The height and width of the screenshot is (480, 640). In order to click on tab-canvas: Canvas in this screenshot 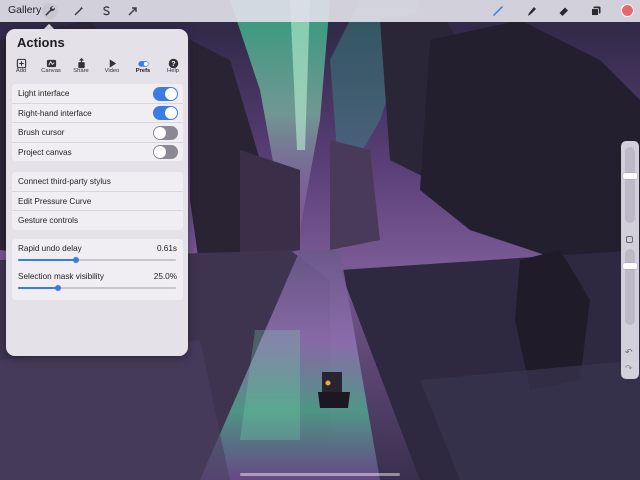, I will do `click(51, 65)`.